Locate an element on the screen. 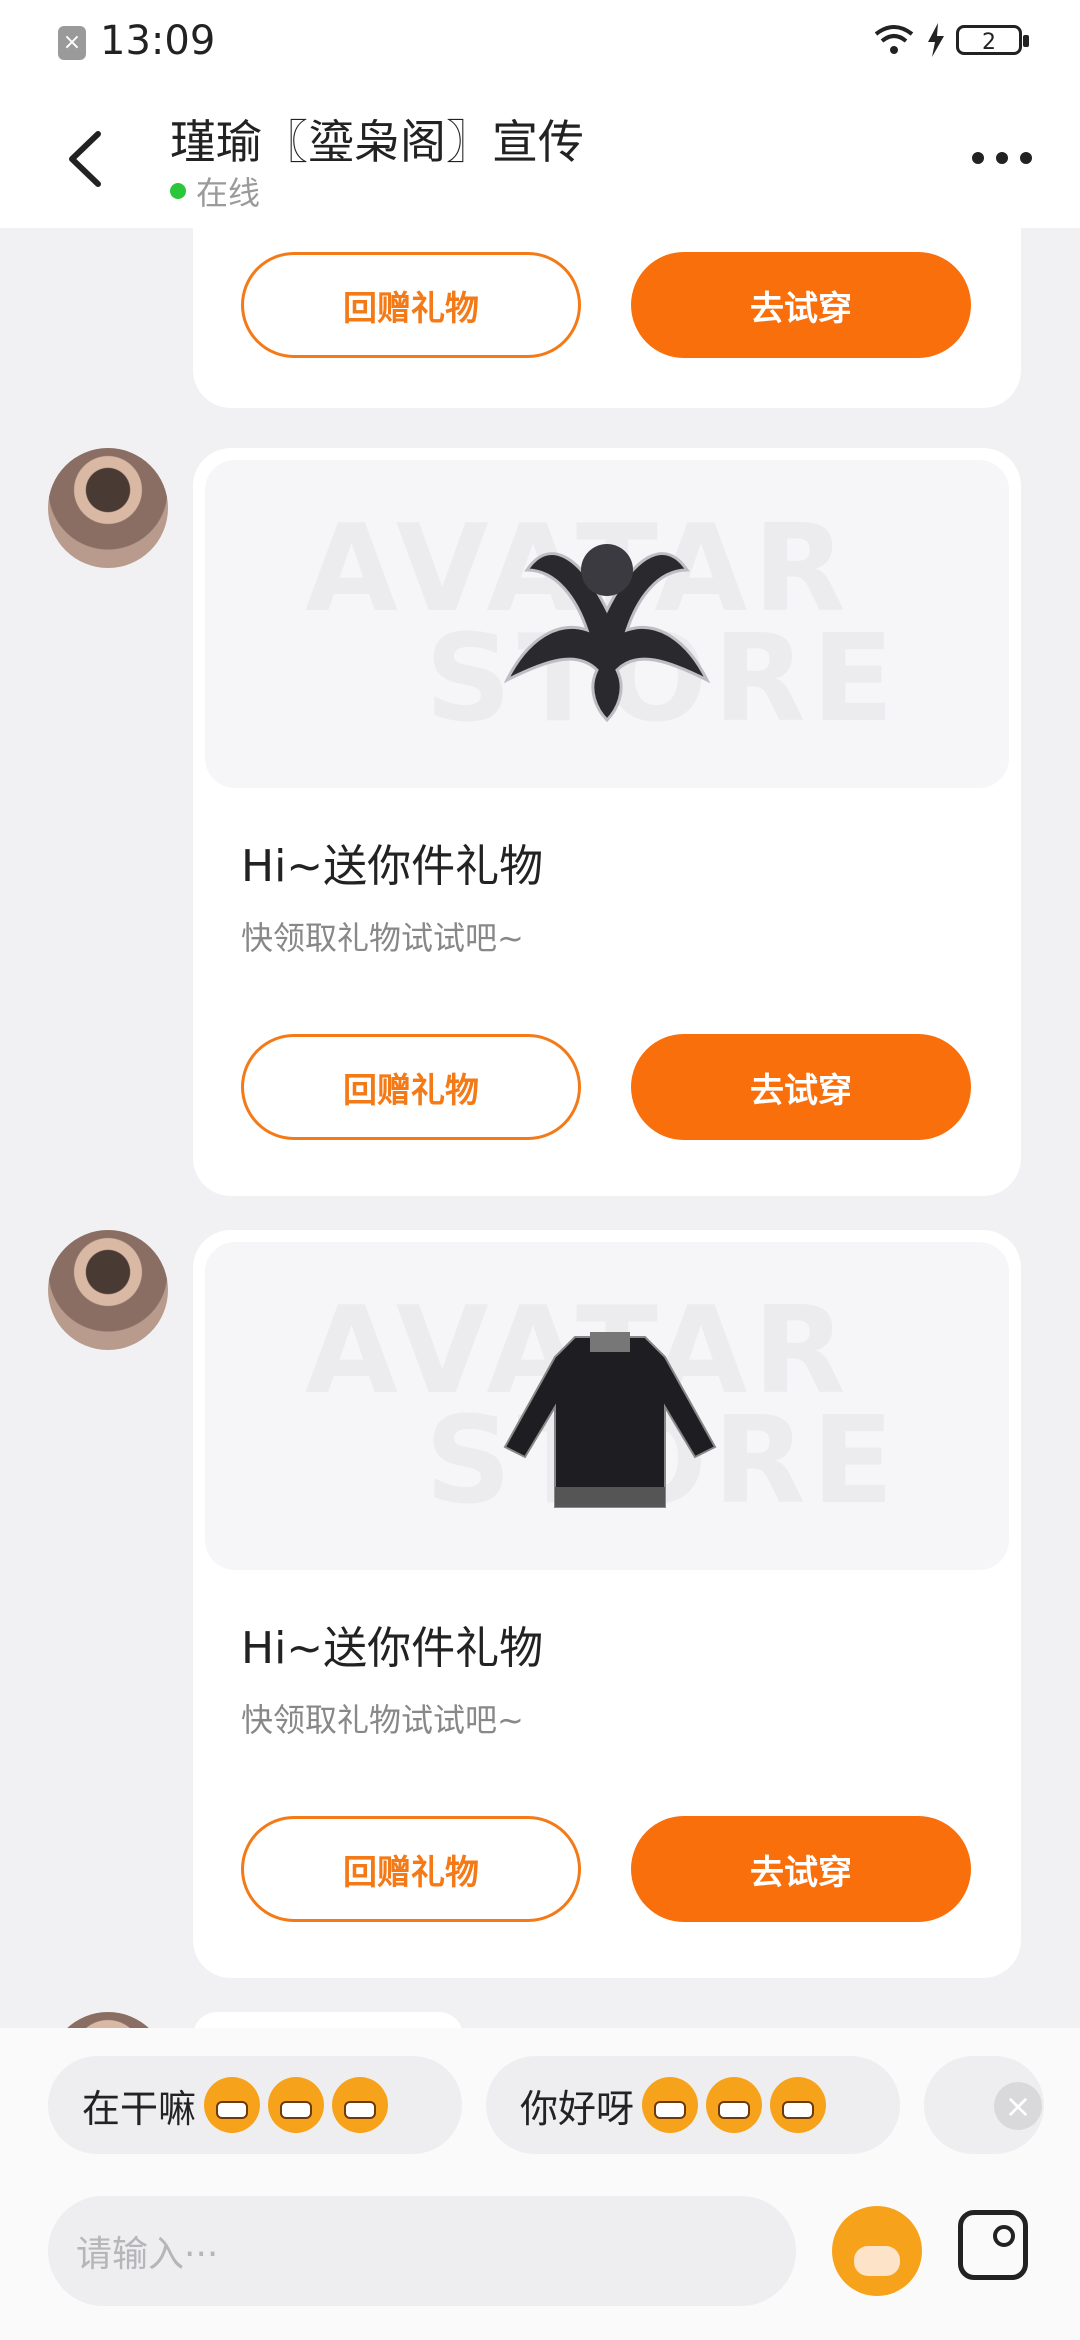 This screenshot has height=2340, width=1080. close-quick-replies-icon: × is located at coordinates (1018, 2106).